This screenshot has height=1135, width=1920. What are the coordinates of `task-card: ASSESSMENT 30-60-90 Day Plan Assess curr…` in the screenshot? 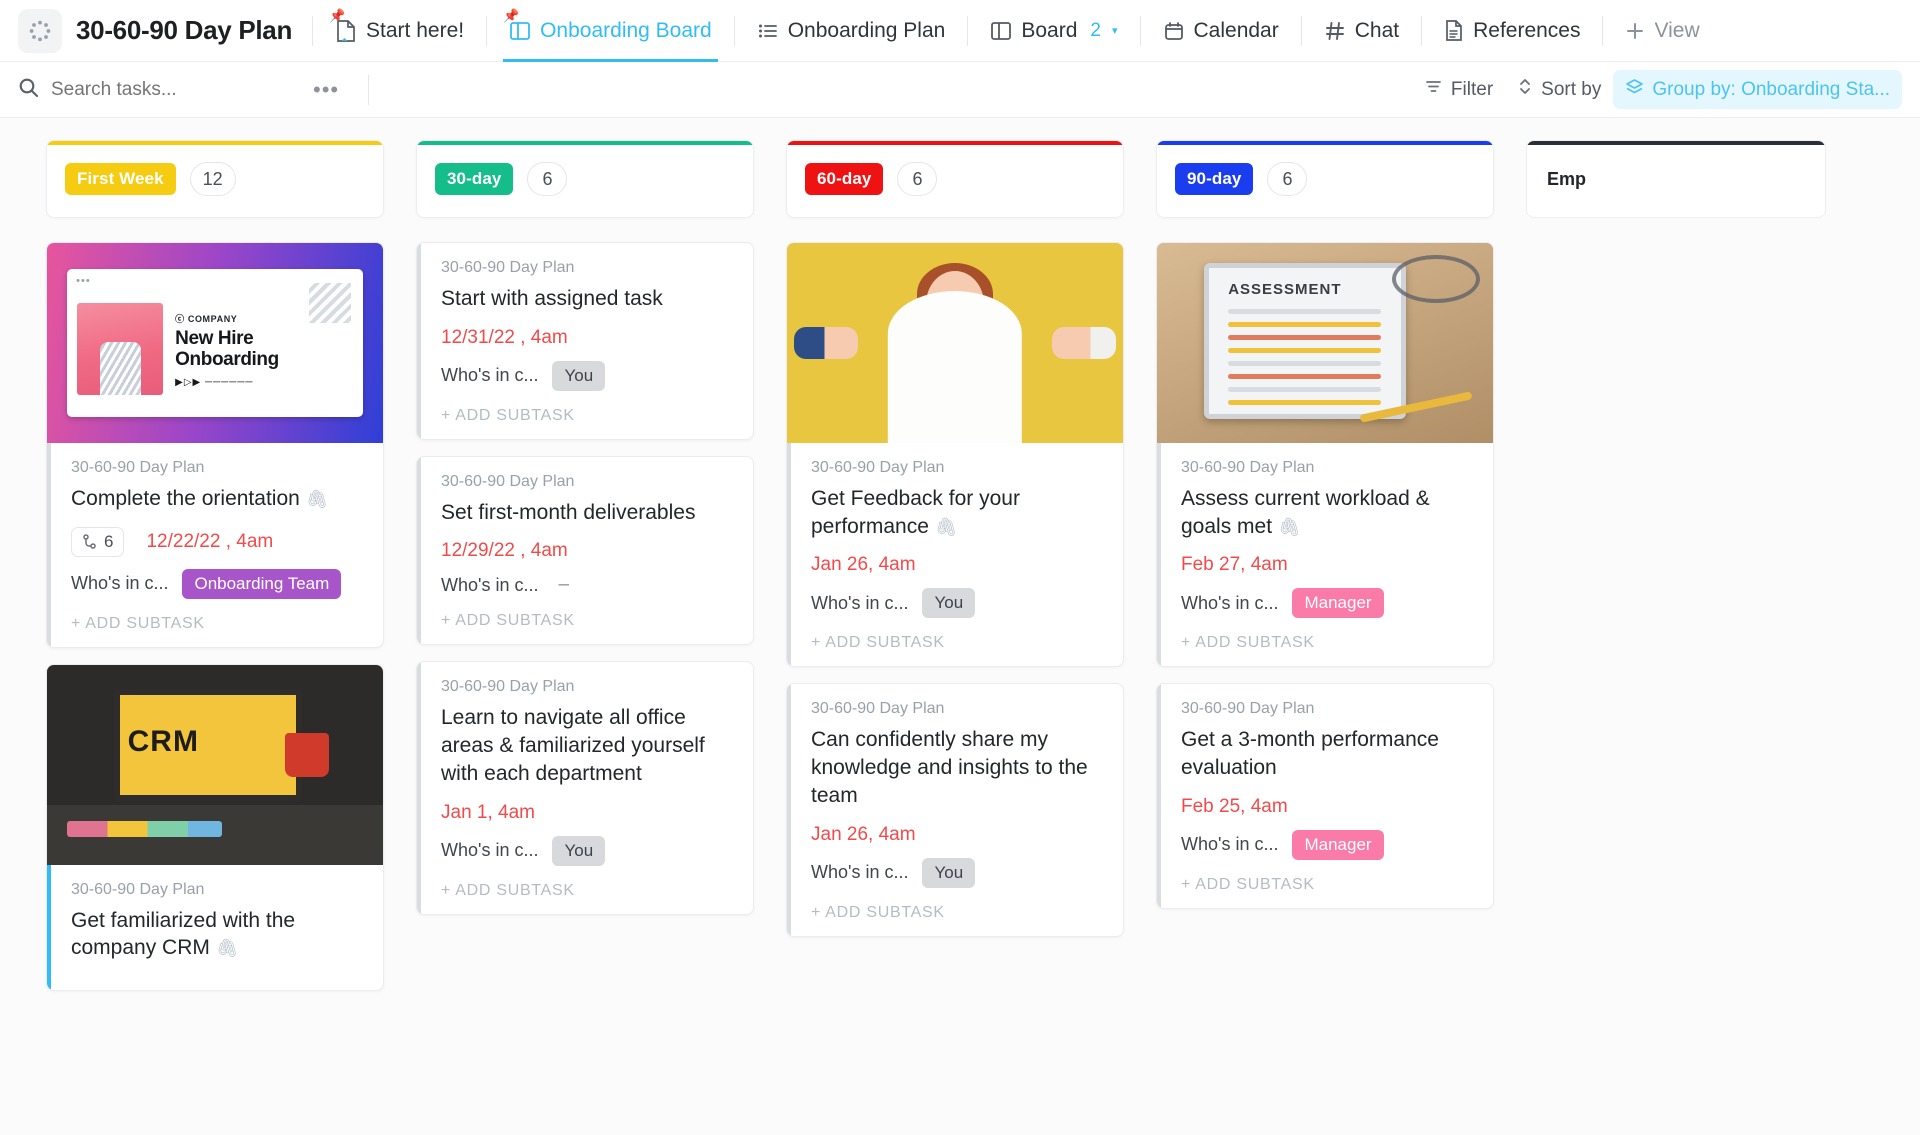 It's located at (1325, 455).